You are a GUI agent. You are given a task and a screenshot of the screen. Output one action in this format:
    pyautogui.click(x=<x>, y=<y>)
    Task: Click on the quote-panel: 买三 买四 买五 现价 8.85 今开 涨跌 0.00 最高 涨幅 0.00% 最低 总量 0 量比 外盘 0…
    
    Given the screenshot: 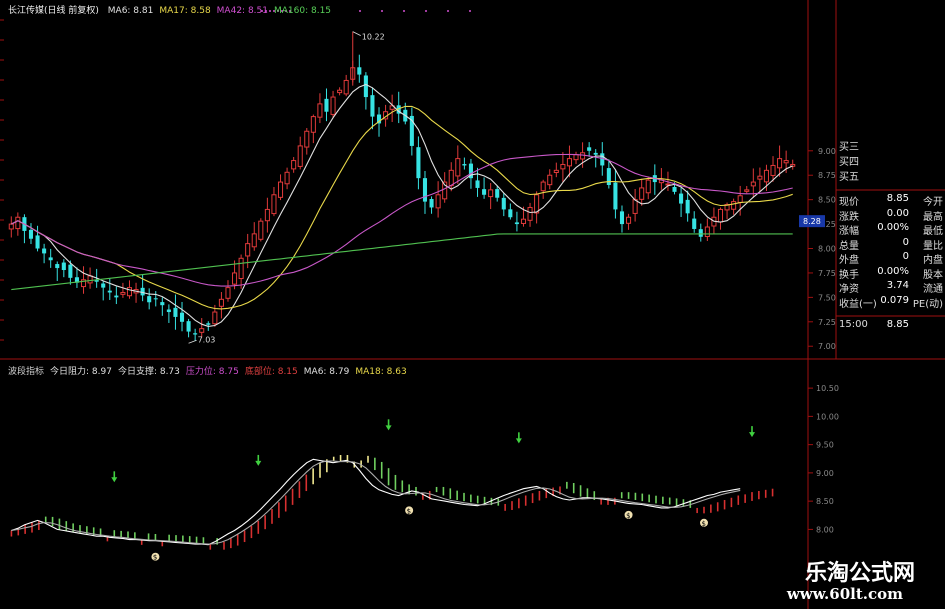 What is the action you would take?
    pyautogui.click(x=890, y=243)
    